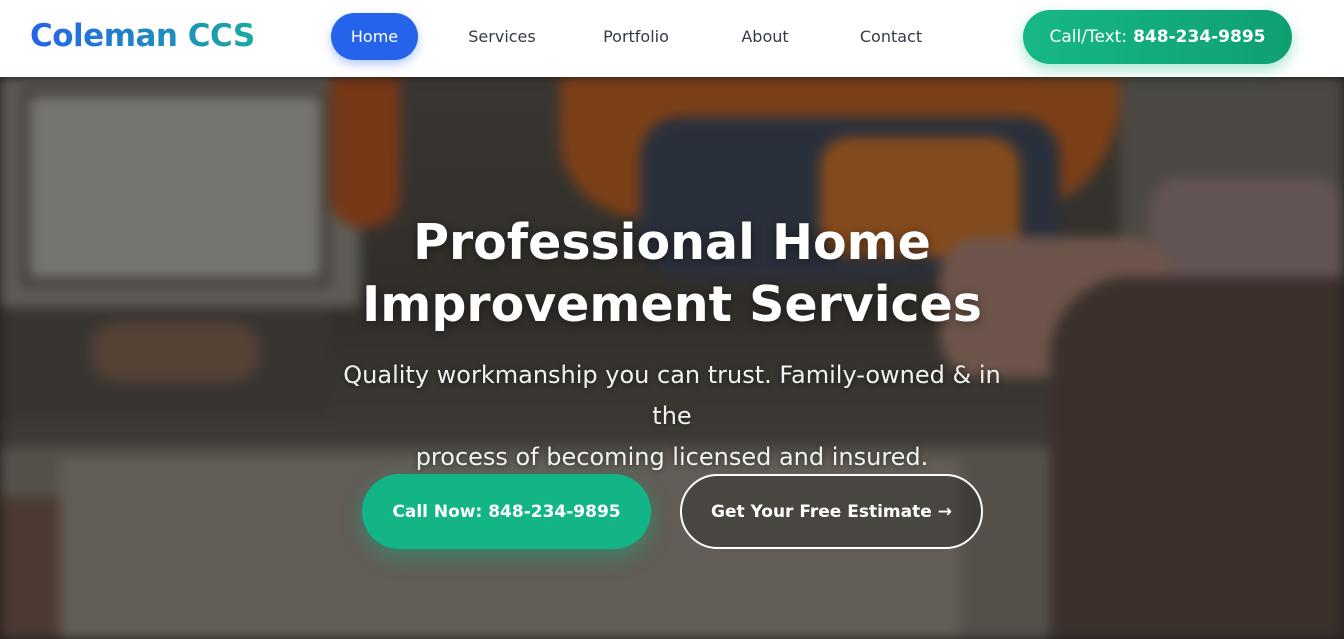  I want to click on main-nav: Home Services Portfolio About Contact, so click(626, 36).